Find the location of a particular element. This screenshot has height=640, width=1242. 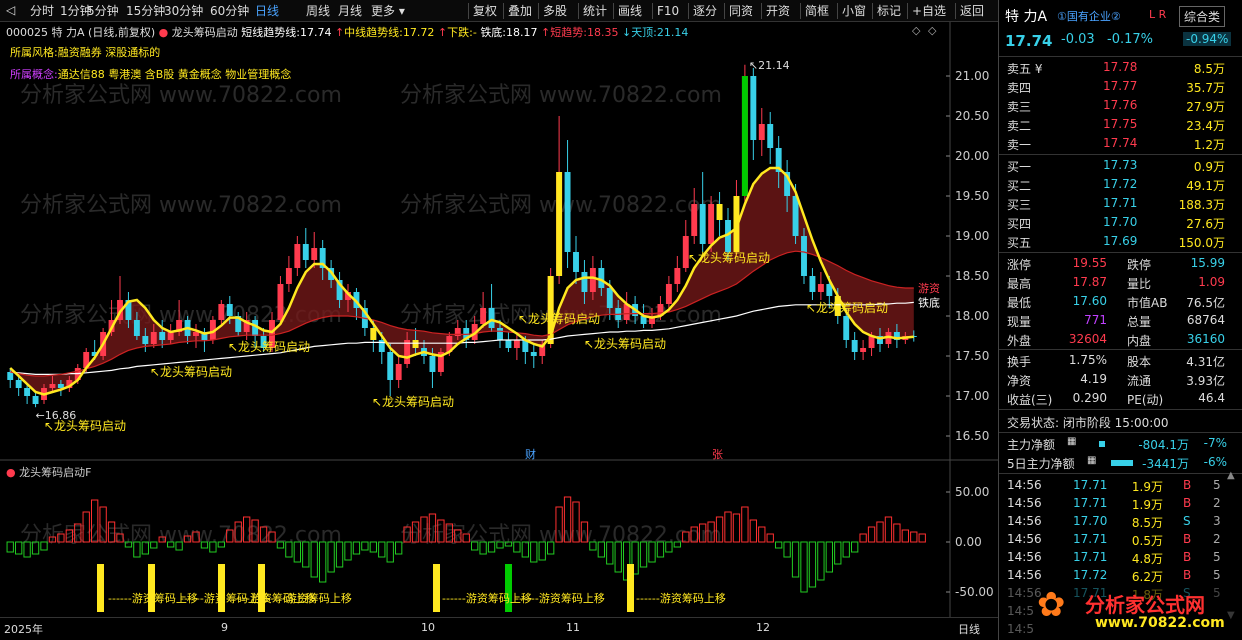

bid-label: 买五 is located at coordinates (1019, 243).